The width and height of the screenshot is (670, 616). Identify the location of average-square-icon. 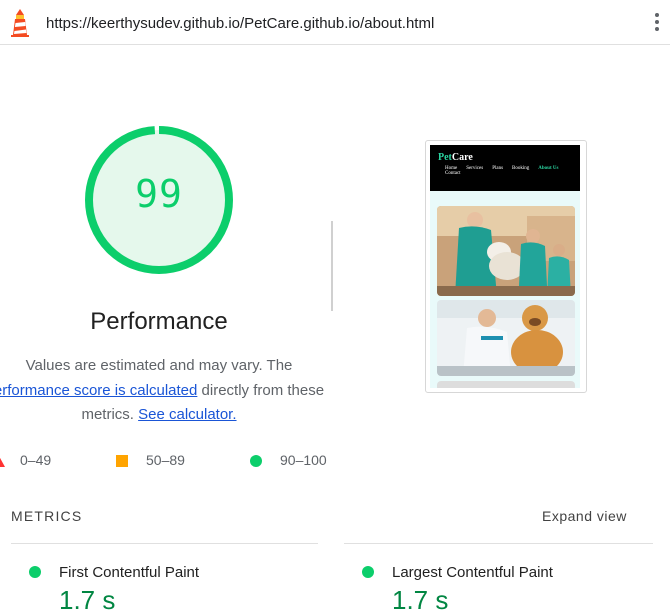
(122, 461).